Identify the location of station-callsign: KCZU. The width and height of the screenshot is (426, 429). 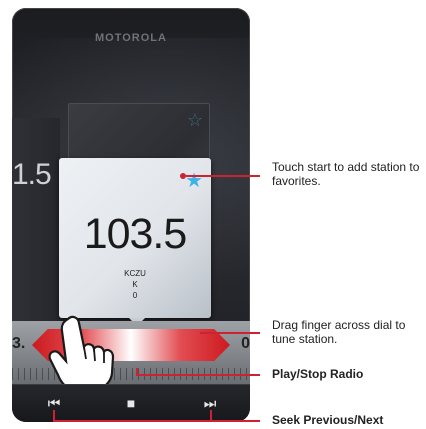
(135, 273).